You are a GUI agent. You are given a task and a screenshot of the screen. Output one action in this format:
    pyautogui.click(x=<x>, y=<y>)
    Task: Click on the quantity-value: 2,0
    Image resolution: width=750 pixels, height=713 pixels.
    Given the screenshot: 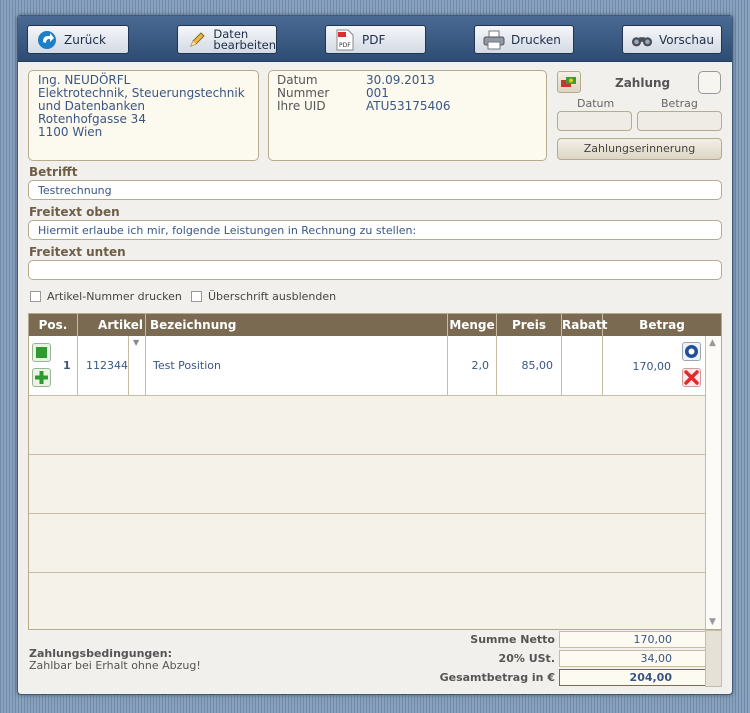 What is the action you would take?
    pyautogui.click(x=480, y=365)
    